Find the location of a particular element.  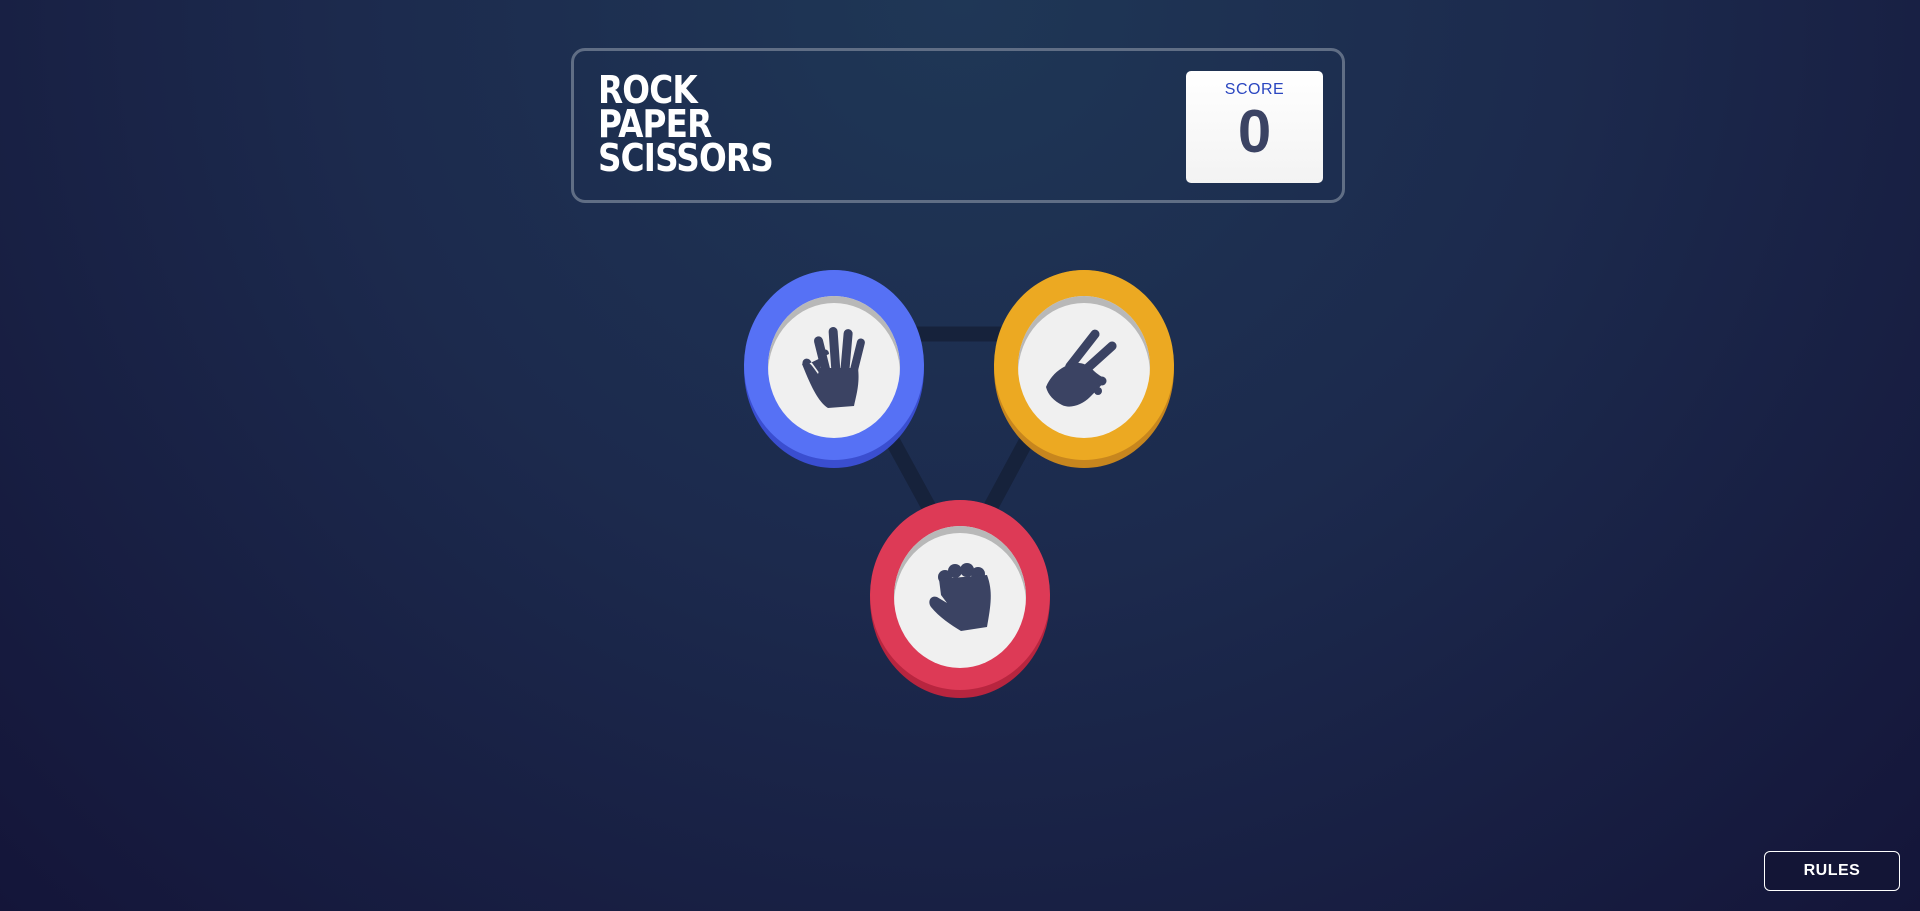

paper-button is located at coordinates (834, 369).